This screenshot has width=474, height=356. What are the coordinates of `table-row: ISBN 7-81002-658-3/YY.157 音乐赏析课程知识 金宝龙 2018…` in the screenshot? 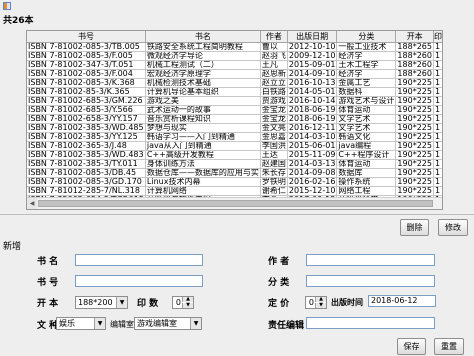 It's located at (234, 119).